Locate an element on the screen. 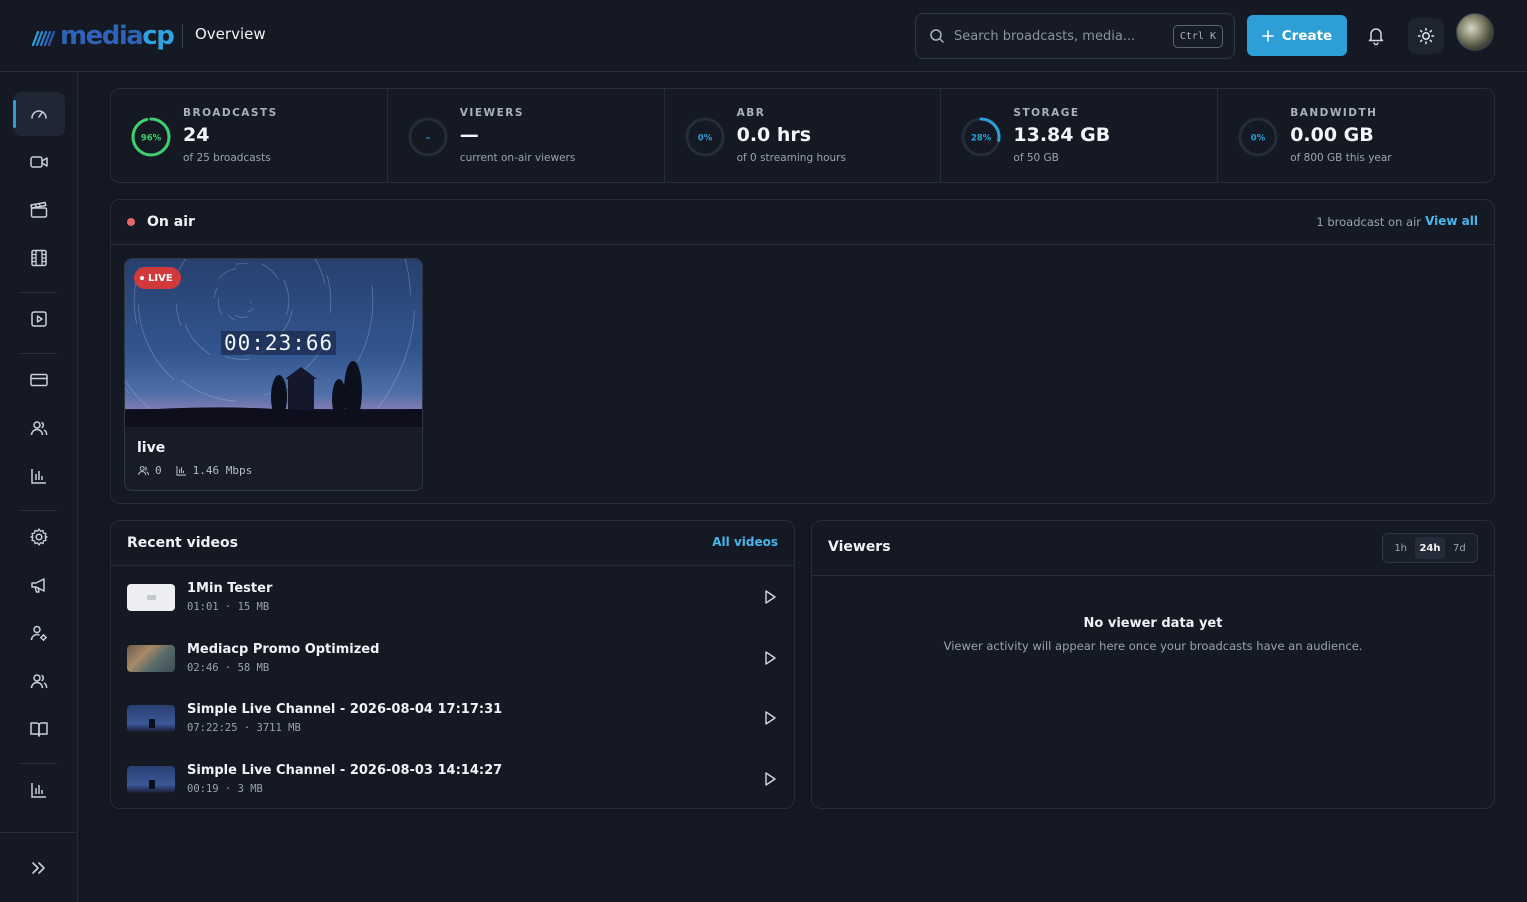  stat-value: — is located at coordinates (469, 135).